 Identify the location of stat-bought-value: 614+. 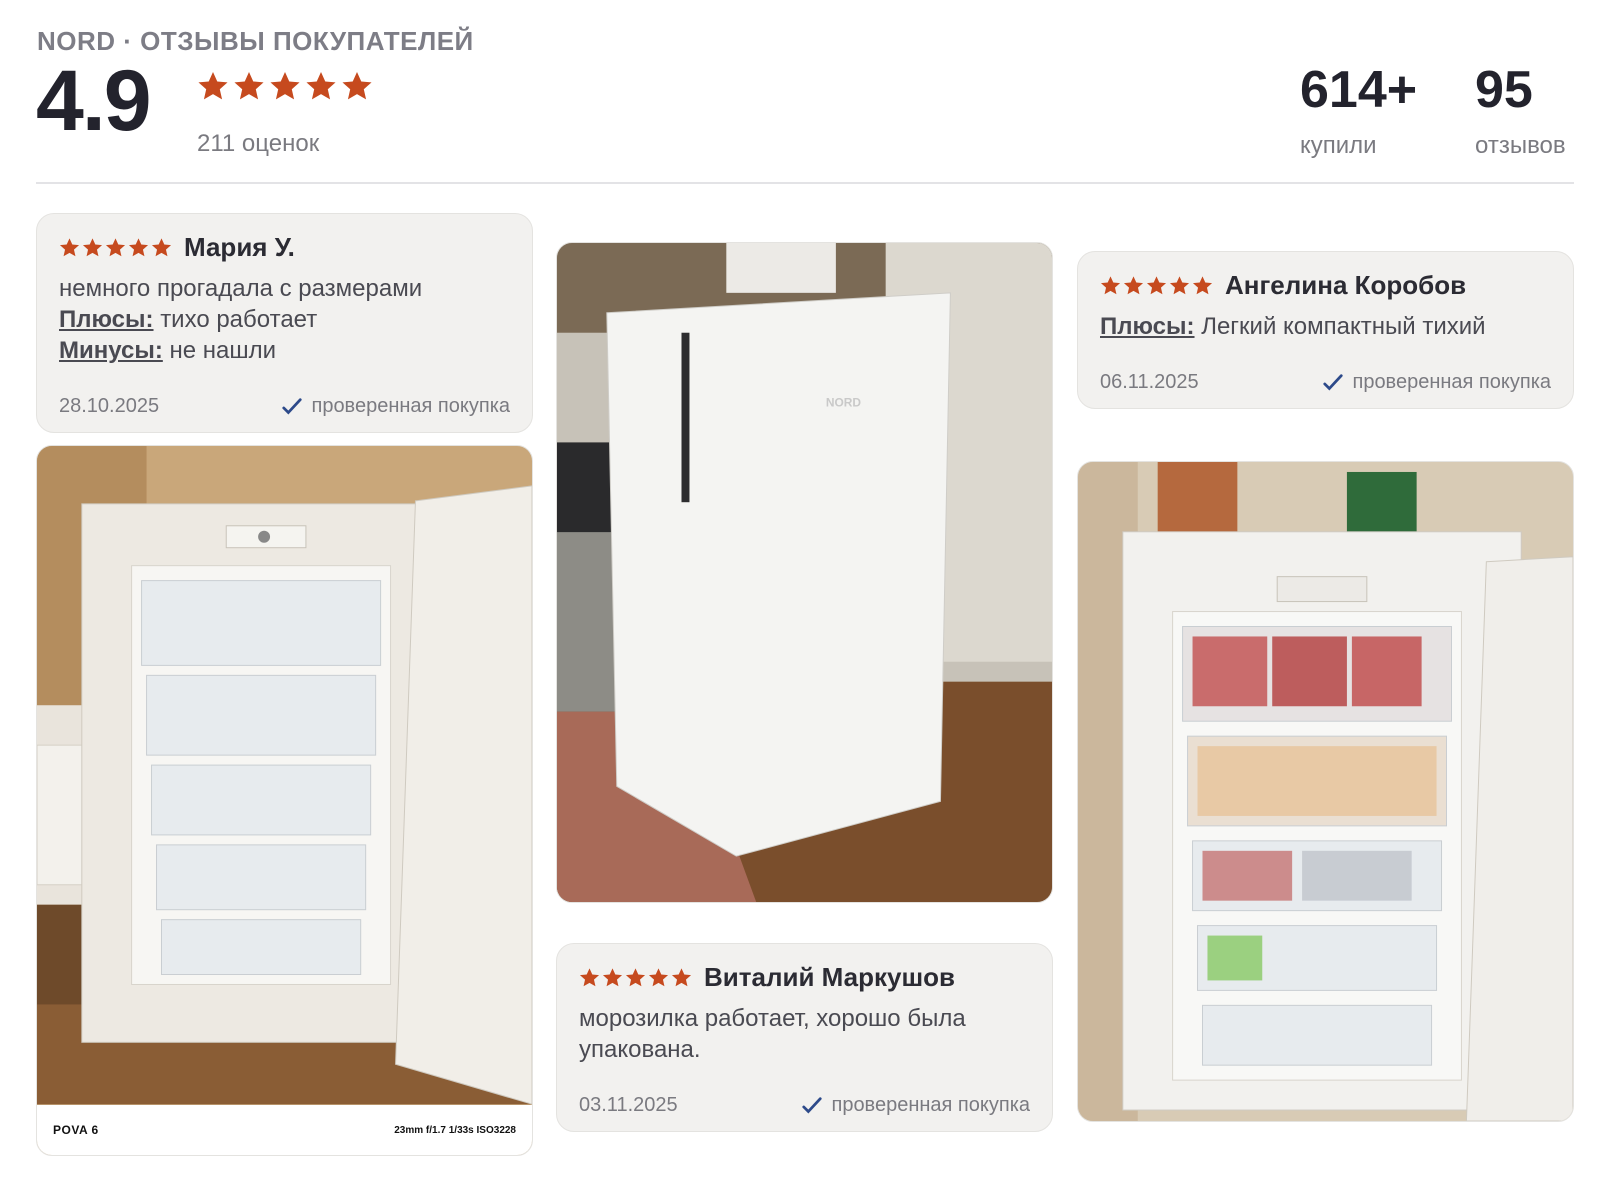
(1359, 90).